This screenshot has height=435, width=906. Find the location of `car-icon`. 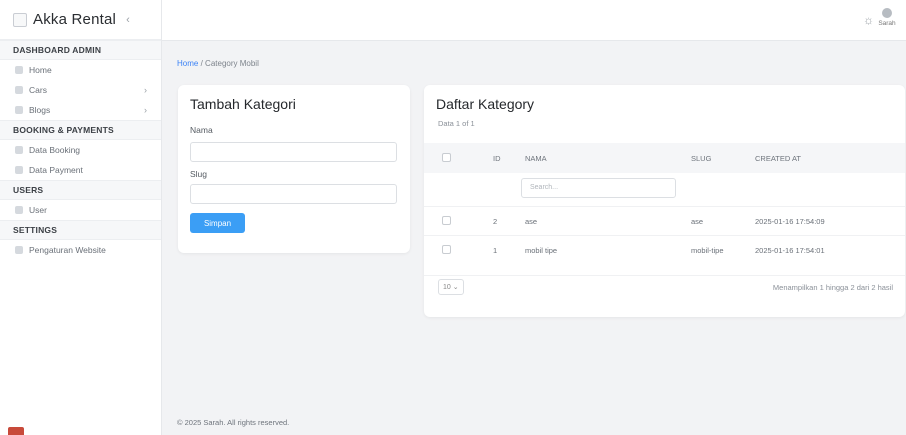

car-icon is located at coordinates (19, 90).